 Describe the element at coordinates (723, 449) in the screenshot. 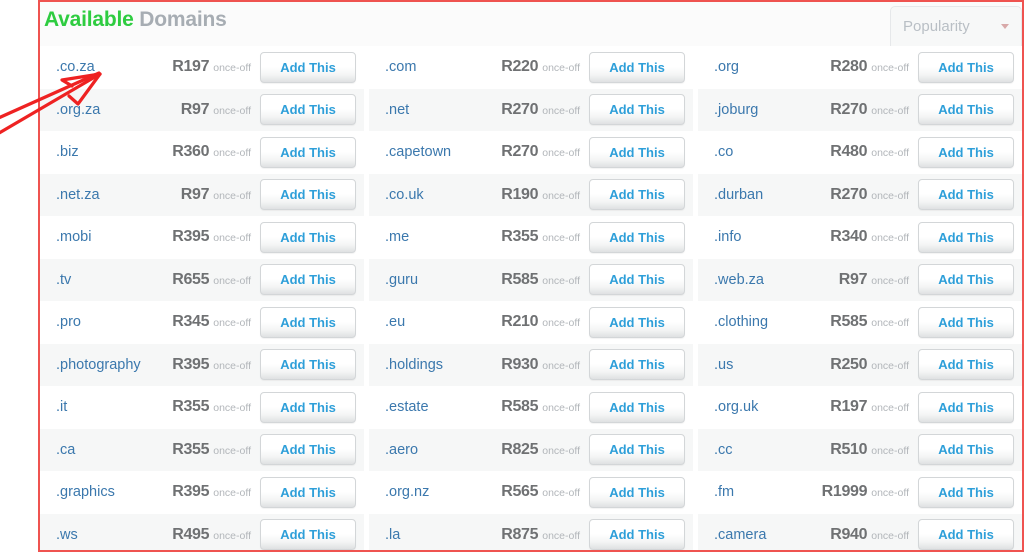

I see `domain-tld-label: .cc` at that location.